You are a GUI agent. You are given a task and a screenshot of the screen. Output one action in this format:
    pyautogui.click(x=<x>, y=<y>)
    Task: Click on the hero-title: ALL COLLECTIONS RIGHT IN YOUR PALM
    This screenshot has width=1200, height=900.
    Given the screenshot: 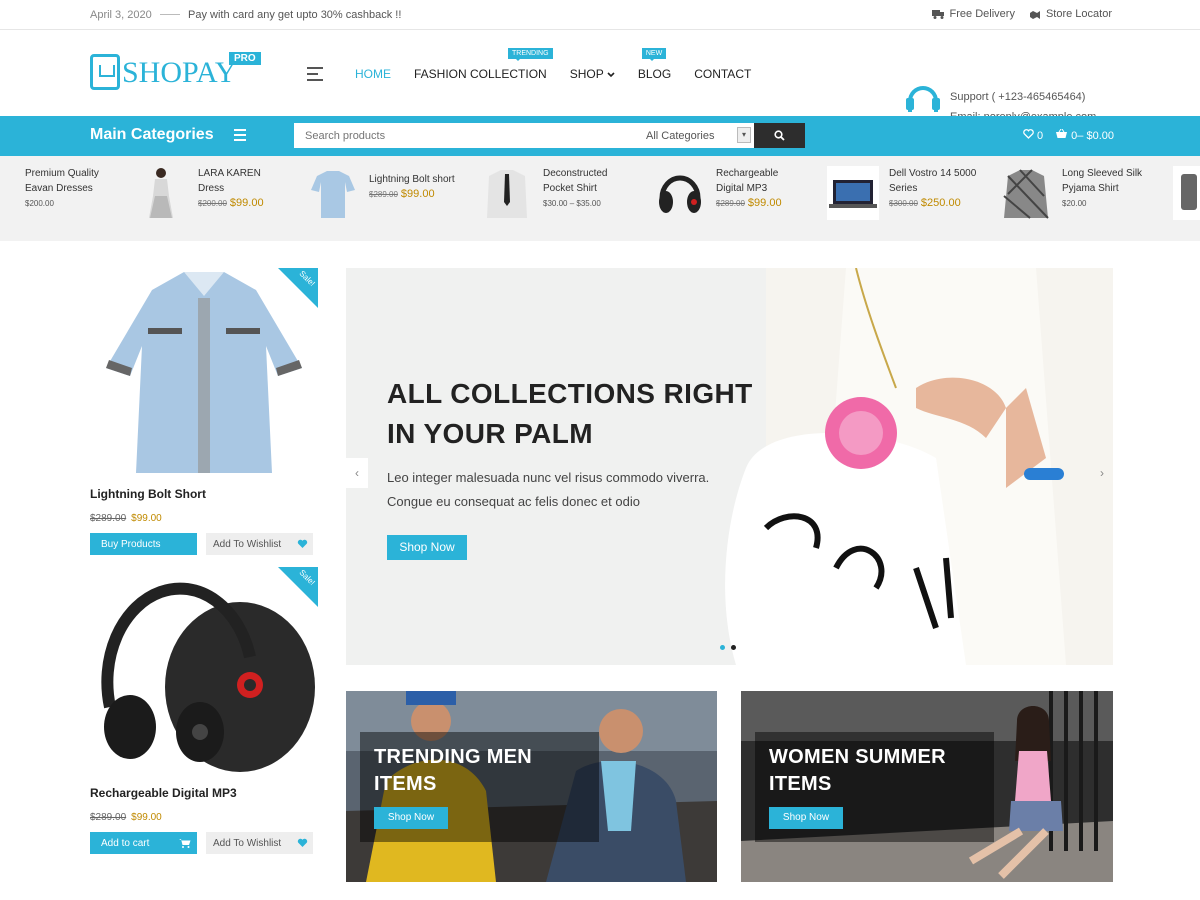 What is the action you would take?
    pyautogui.click(x=570, y=414)
    